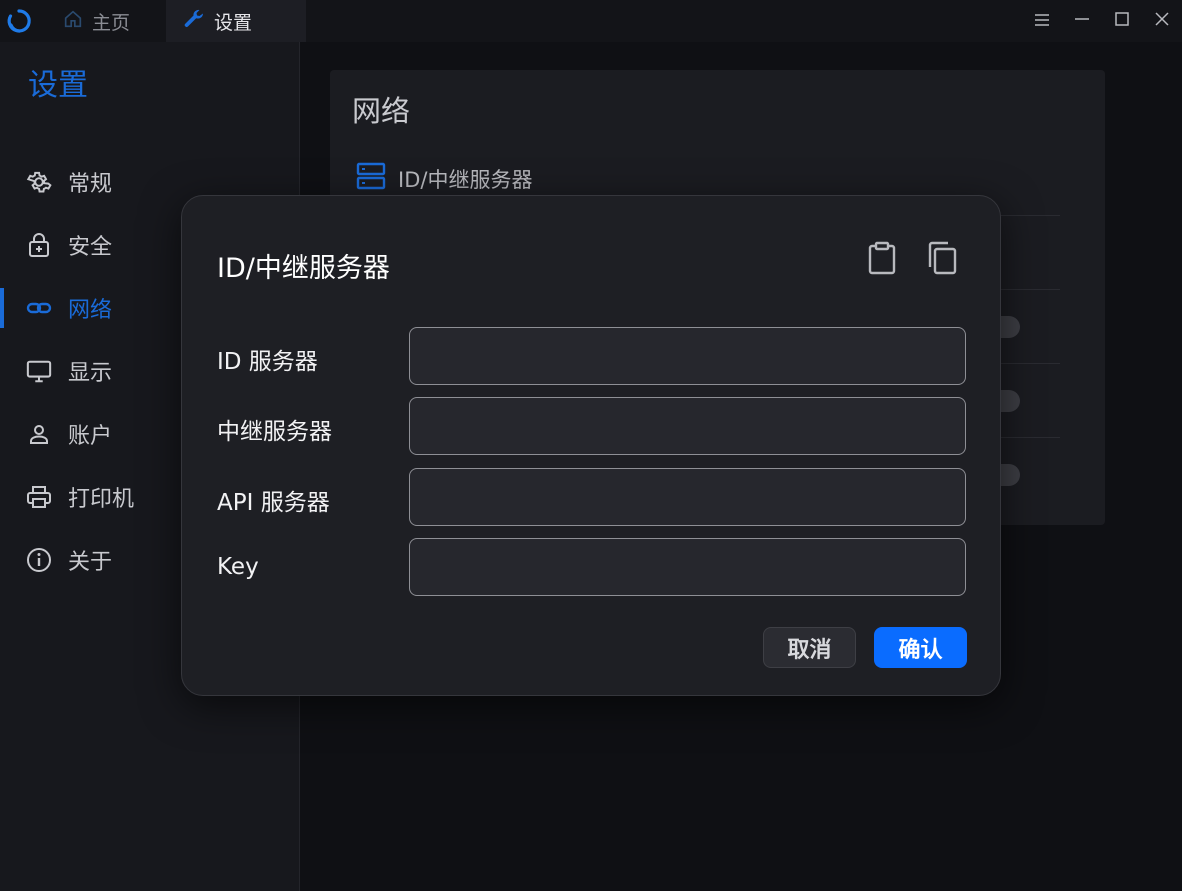  What do you see at coordinates (90, 562) in the screenshot?
I see `sidebar-item-label: 关于` at bounding box center [90, 562].